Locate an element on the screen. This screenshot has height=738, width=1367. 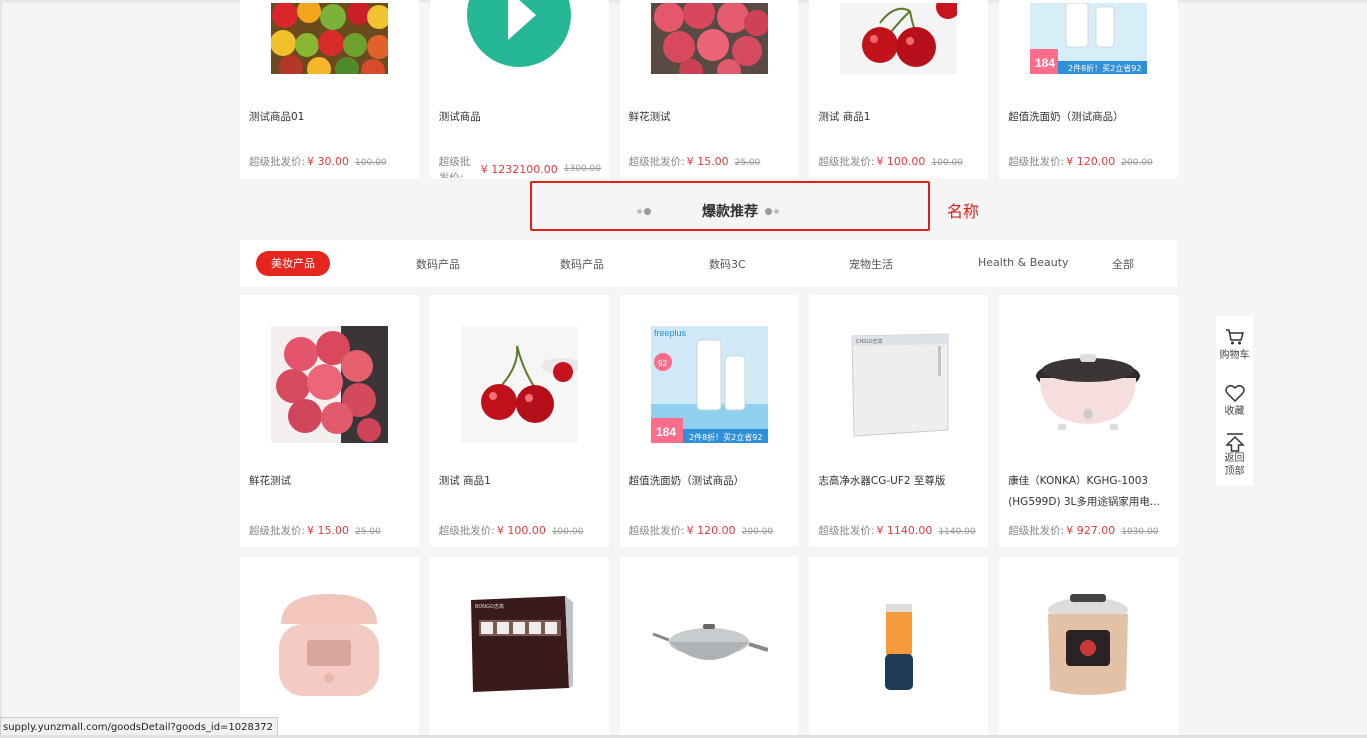
play-icon is located at coordinates (519, 36).